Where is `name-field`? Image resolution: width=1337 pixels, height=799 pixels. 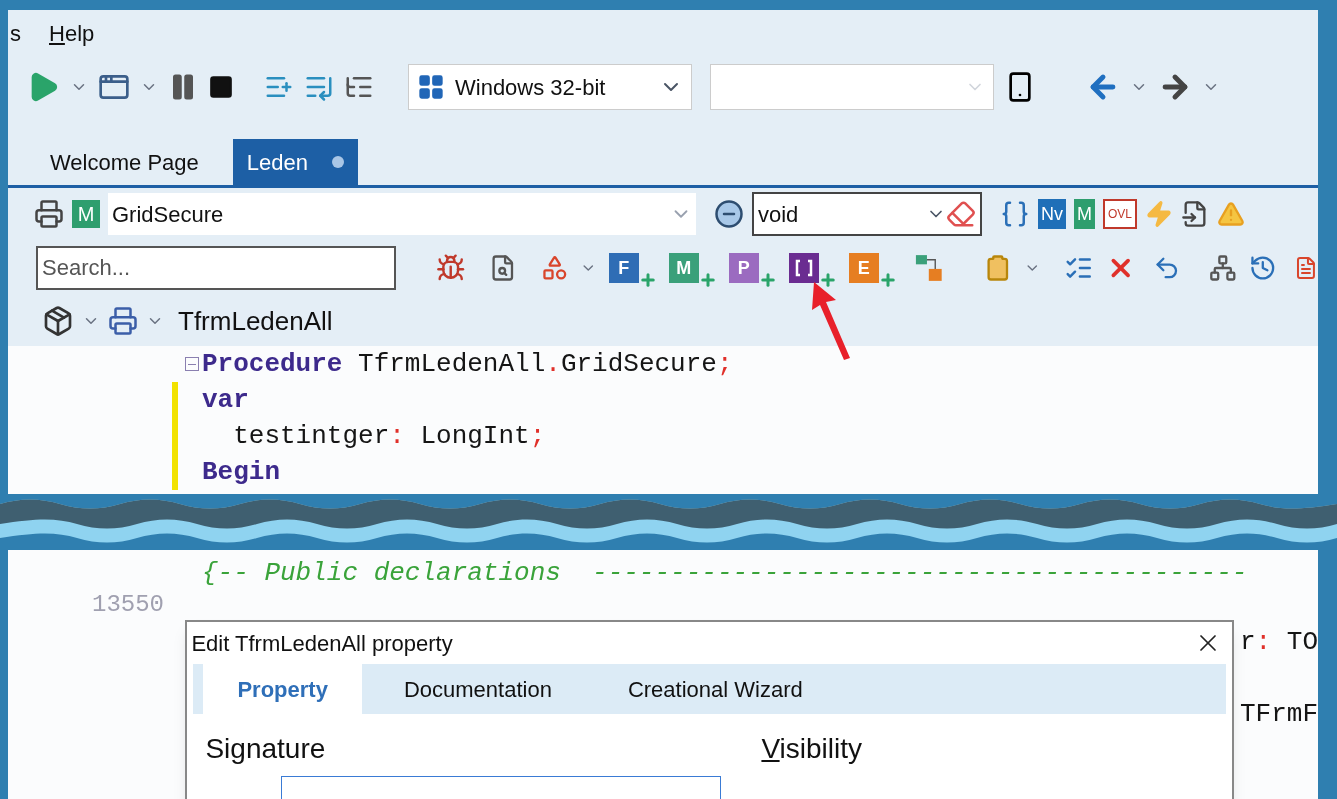
name-field is located at coordinates (501, 787).